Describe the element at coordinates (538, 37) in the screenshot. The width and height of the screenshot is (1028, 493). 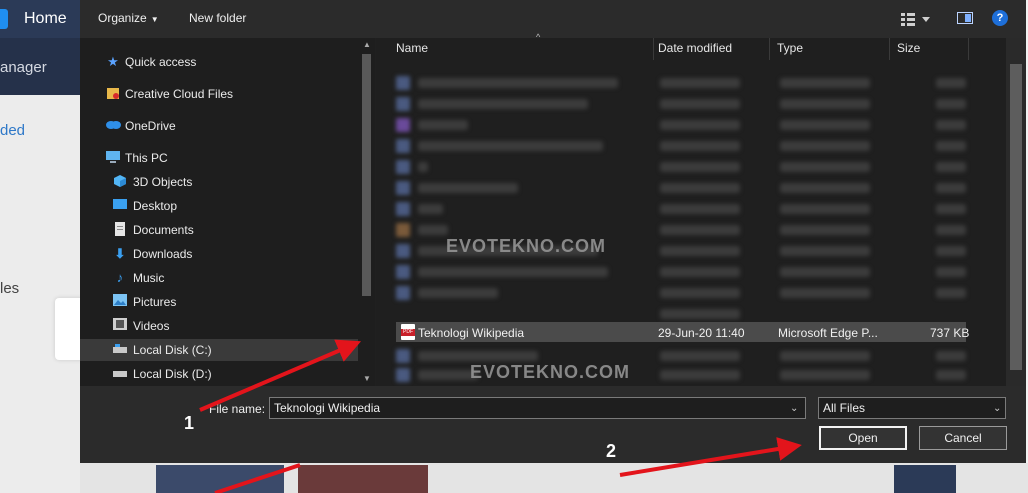
I see `sort-ascending-icon: ^` at that location.